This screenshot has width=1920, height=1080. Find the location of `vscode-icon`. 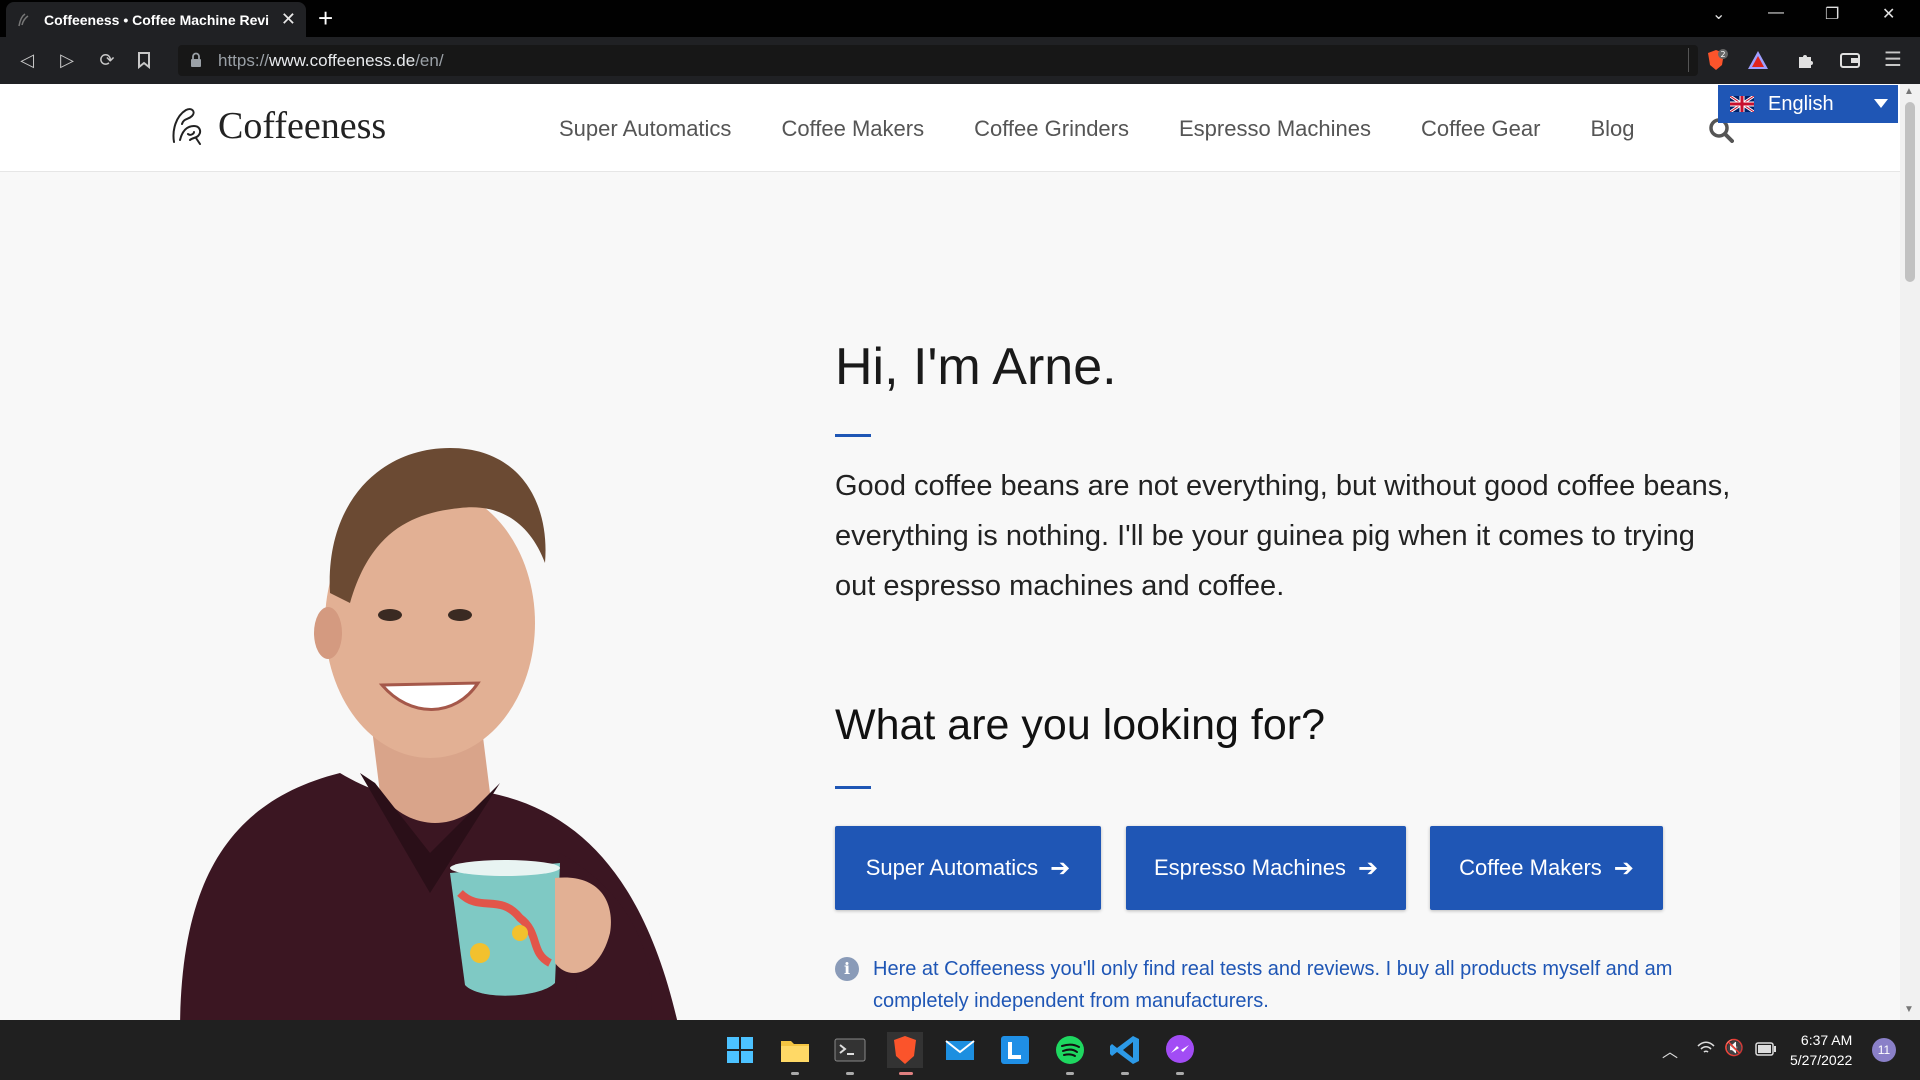

vscode-icon is located at coordinates (1125, 1050).